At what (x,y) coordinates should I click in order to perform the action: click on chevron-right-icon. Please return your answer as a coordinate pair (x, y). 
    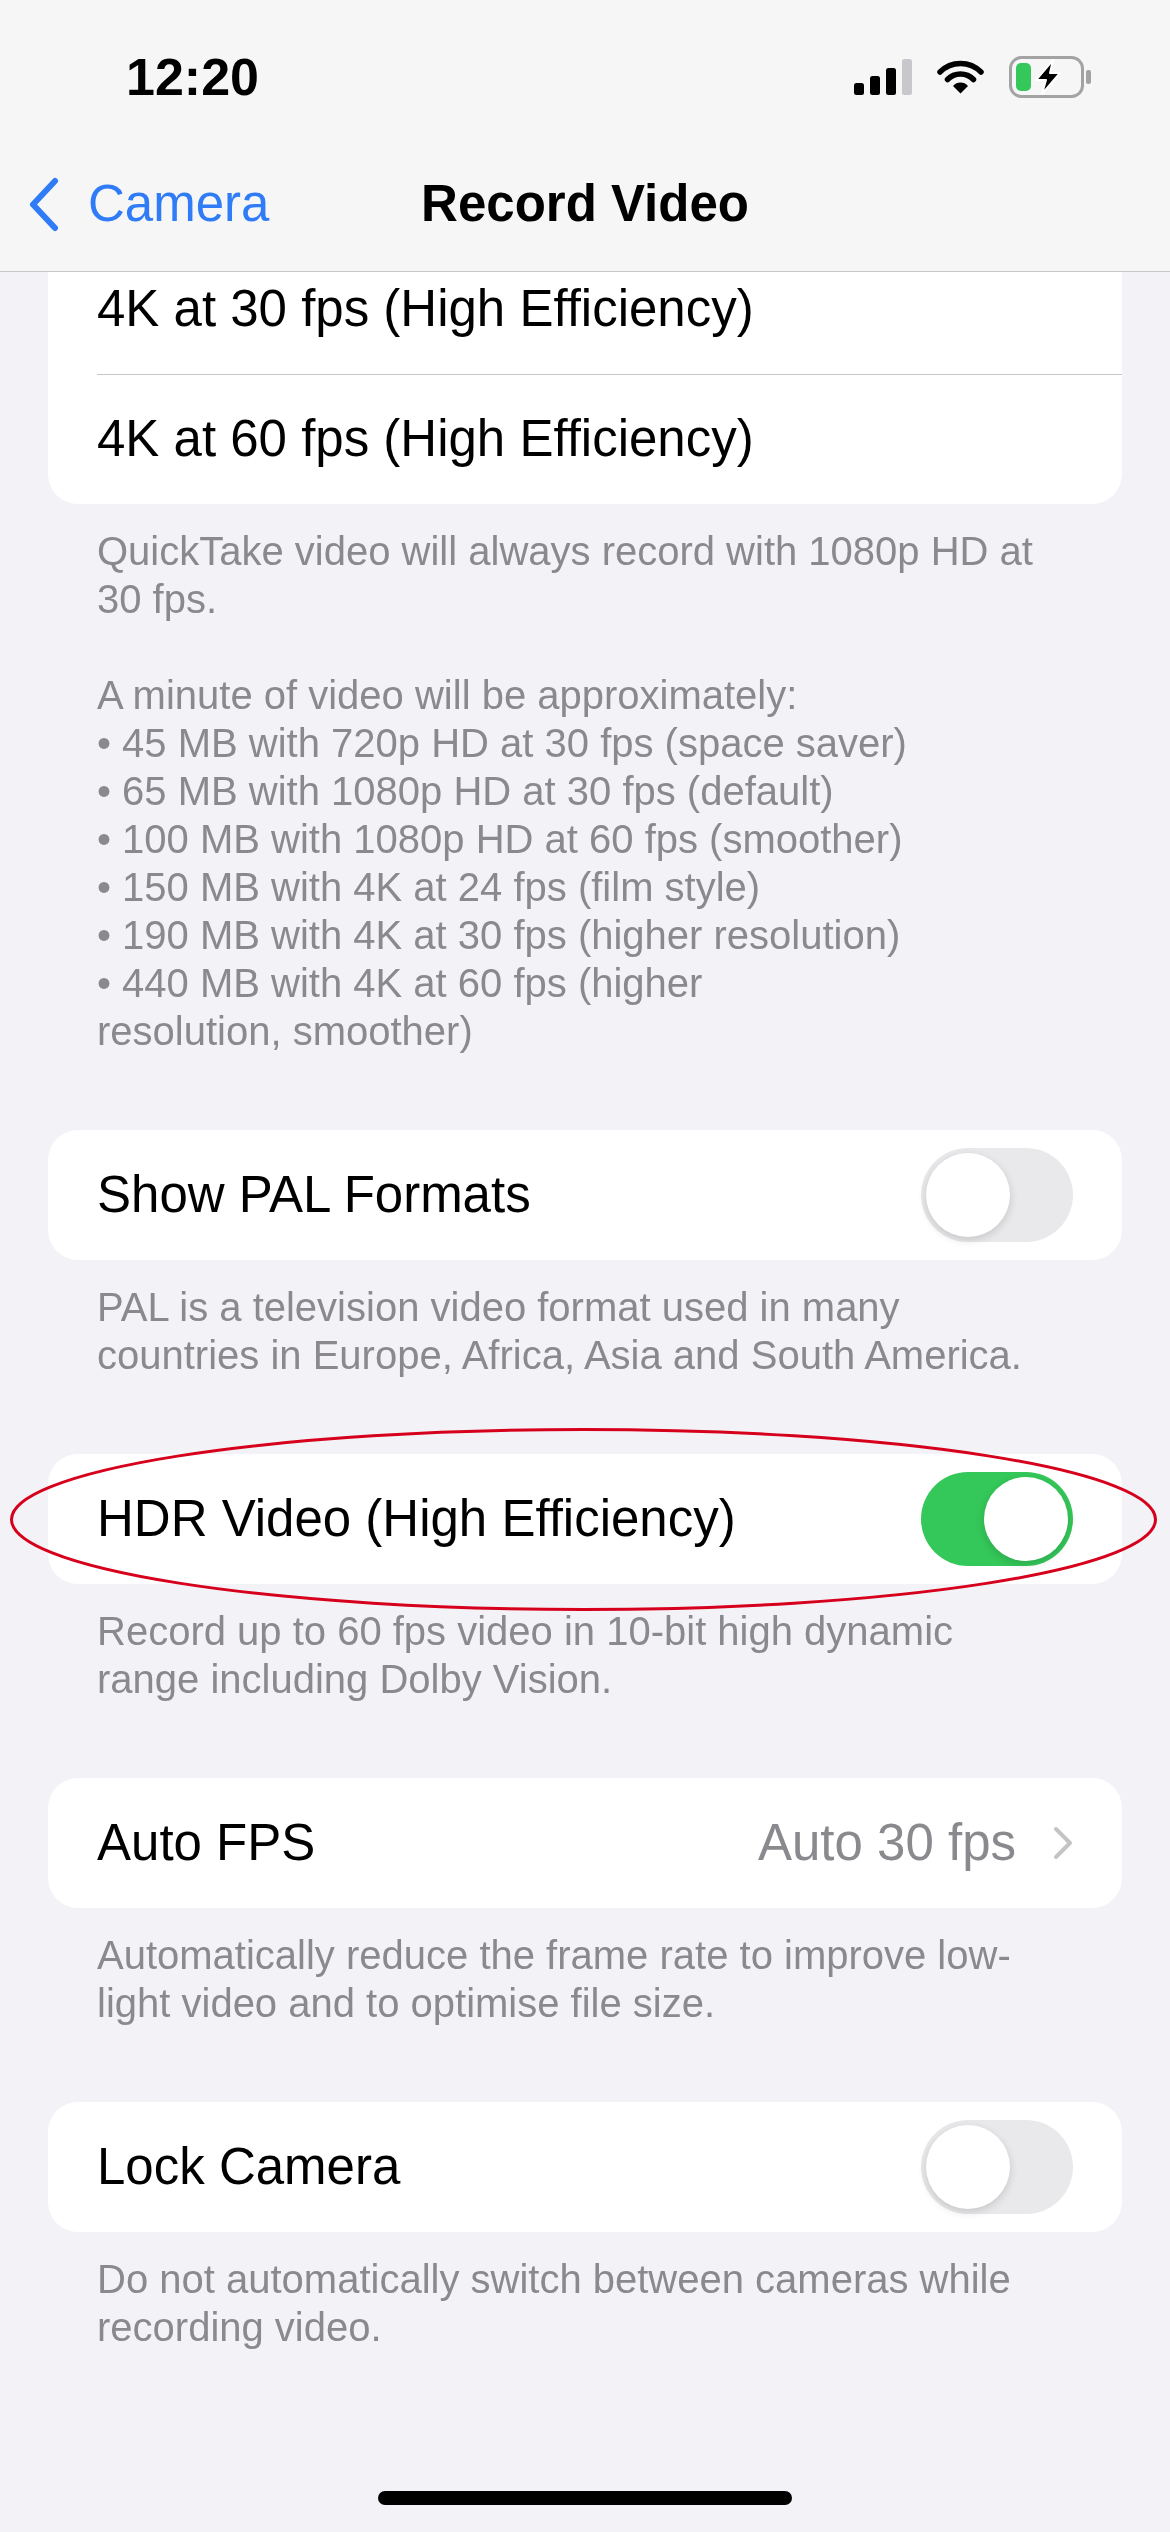
    Looking at the image, I should click on (1063, 1843).